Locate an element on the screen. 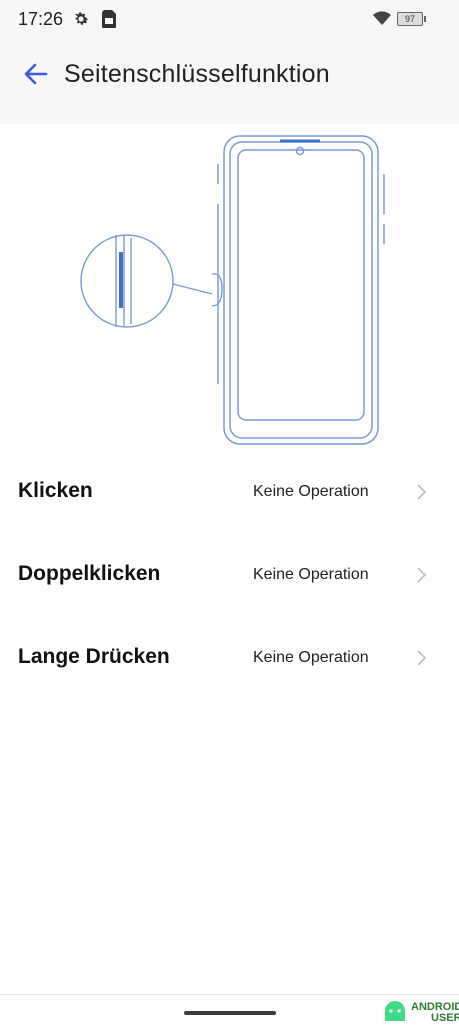 This screenshot has height=1028, width=459. side-key-zoom is located at coordinates (151, 281).